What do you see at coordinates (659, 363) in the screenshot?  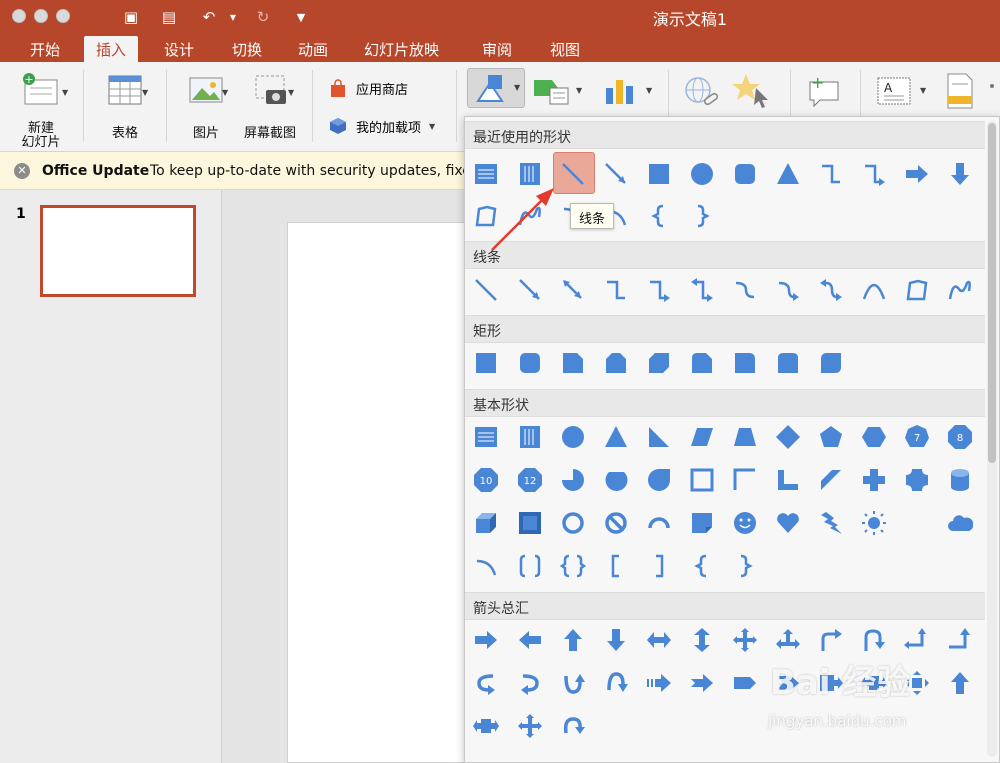 I see `rect-shape-snipdiag` at bounding box center [659, 363].